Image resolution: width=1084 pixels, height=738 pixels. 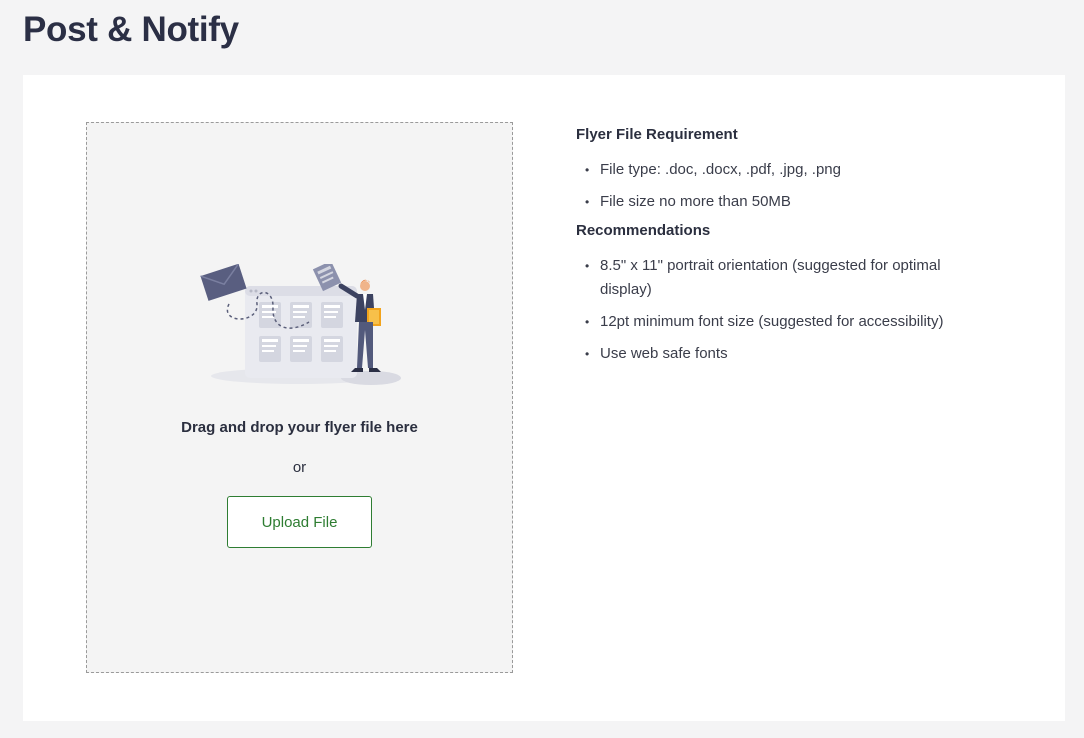 I want to click on drop-instructions: Drag and drop your flyer file here, so click(x=299, y=427).